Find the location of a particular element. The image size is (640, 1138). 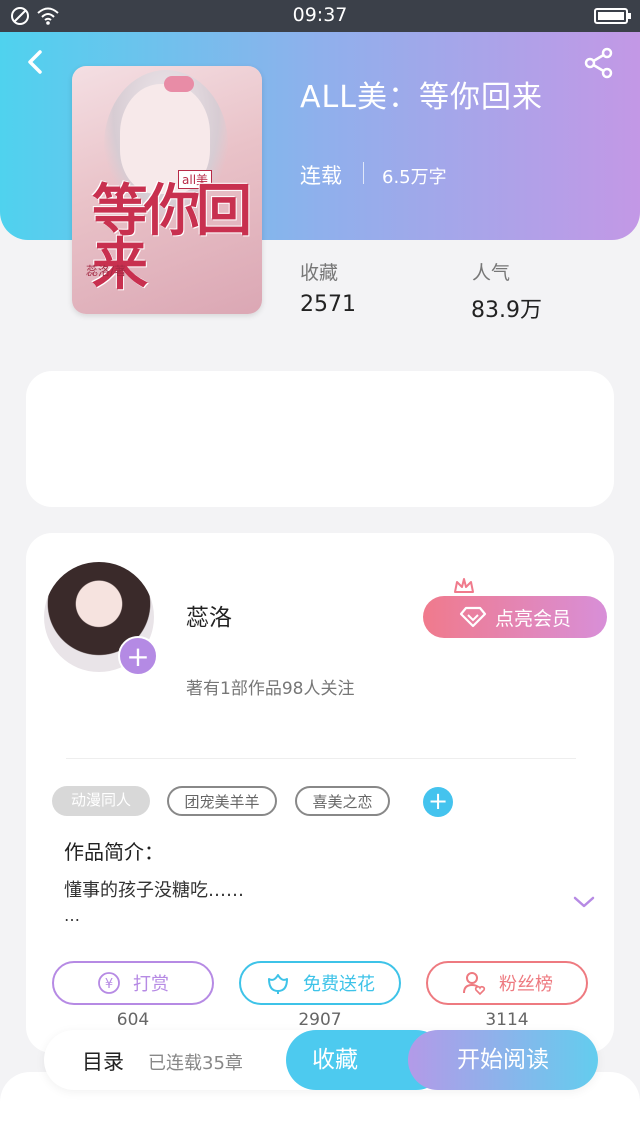

start-reading-button: 开始阅读 is located at coordinates (503, 1060).